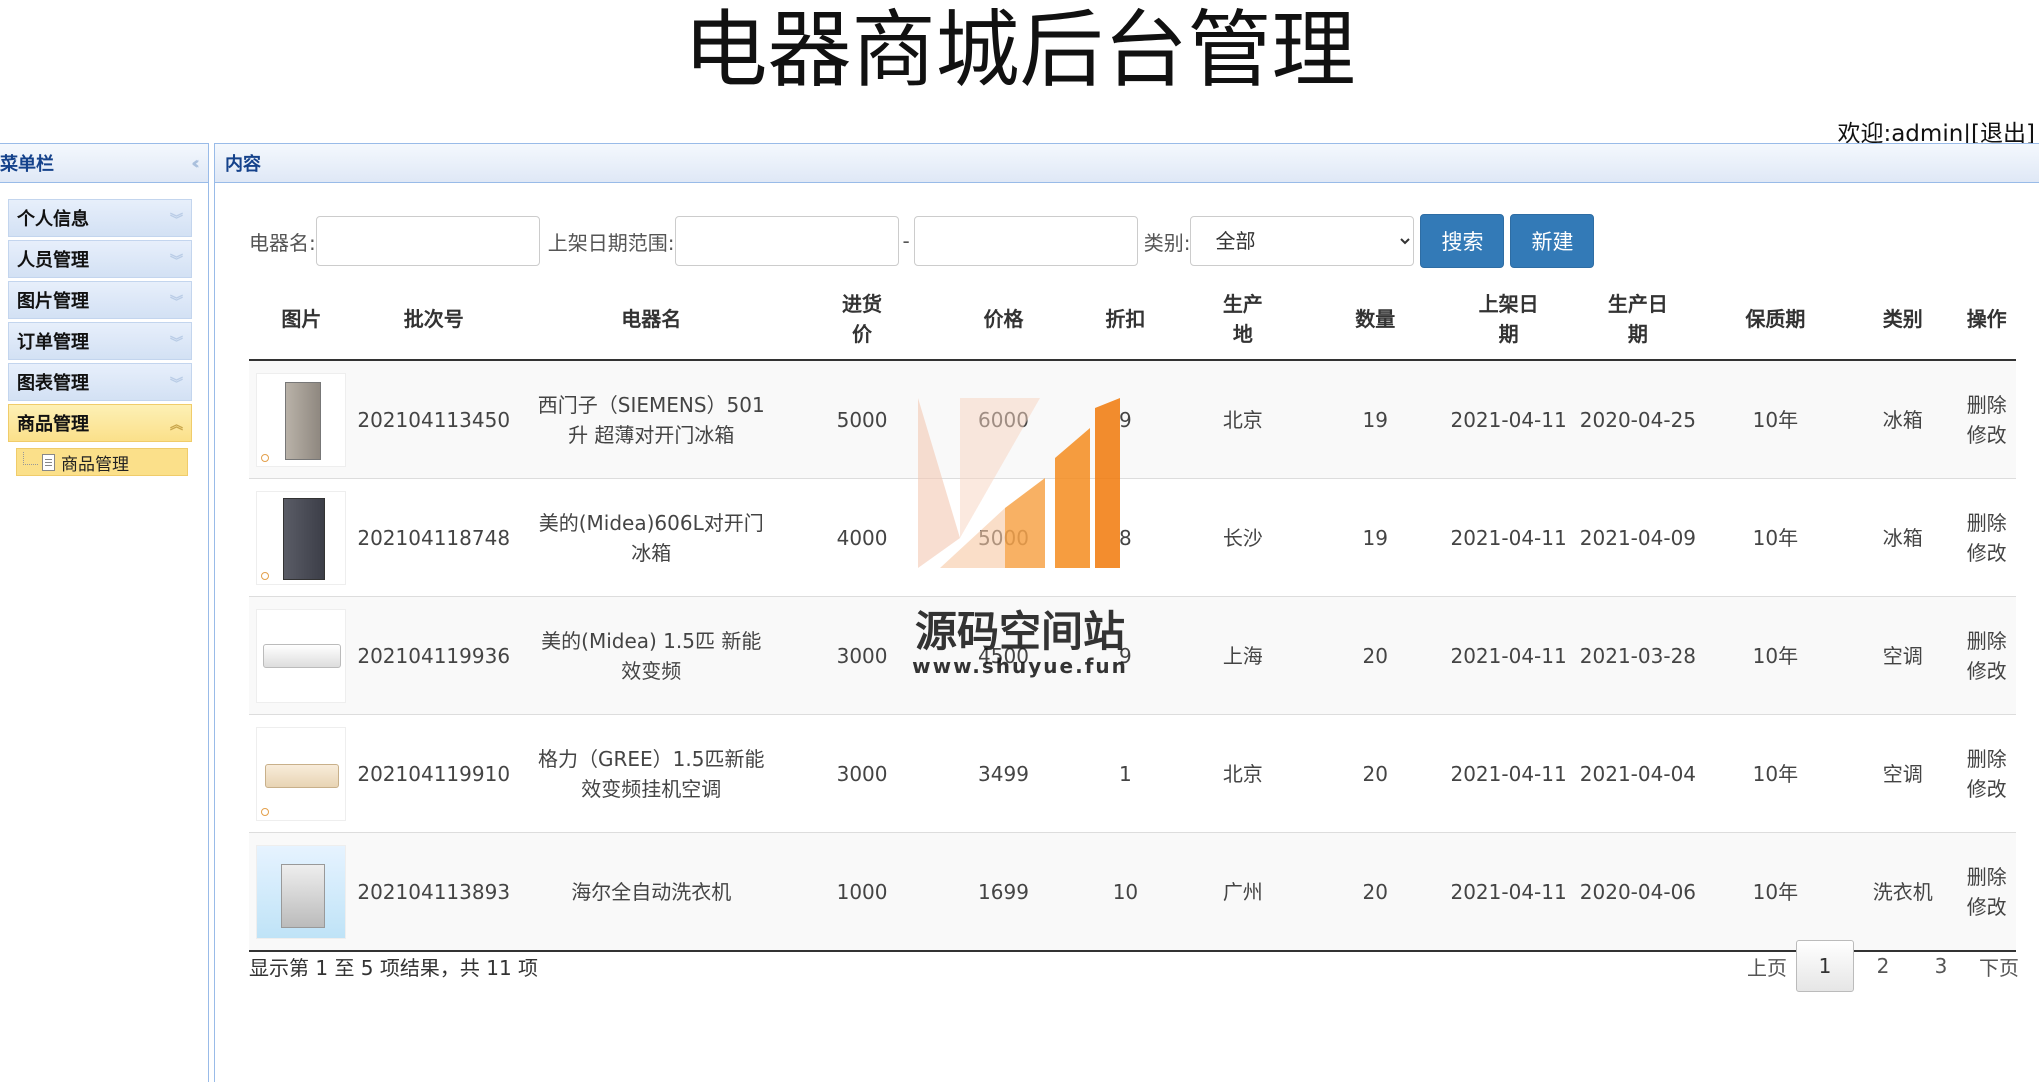  Describe the element at coordinates (394, 968) in the screenshot. I see `table-info: 显示第 1 至 5 项结果，共 11 项` at that location.